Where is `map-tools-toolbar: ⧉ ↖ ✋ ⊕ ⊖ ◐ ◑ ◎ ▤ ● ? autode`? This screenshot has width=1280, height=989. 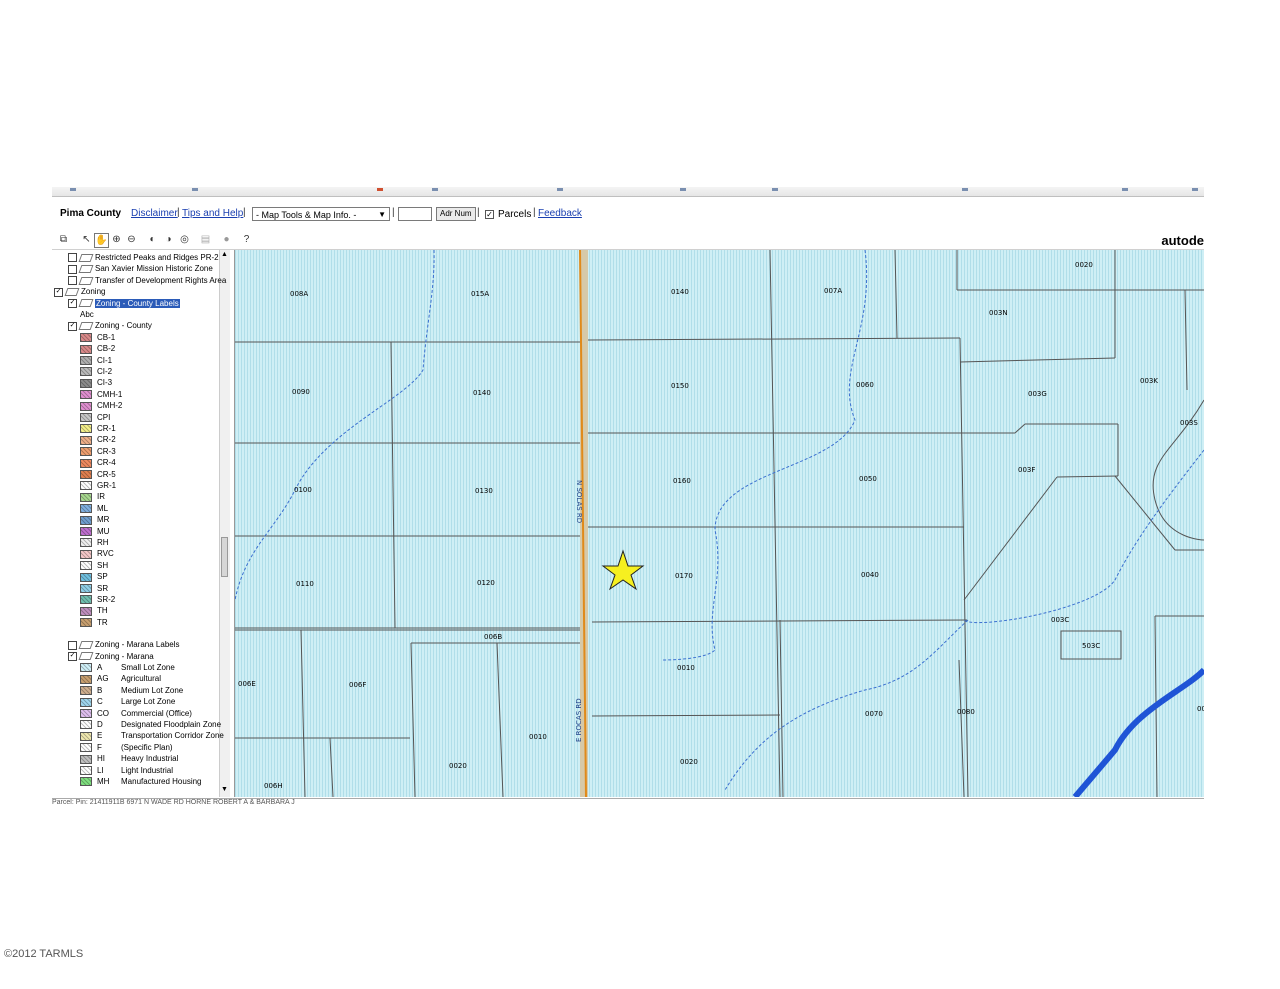 map-tools-toolbar: ⧉ ↖ ✋ ⊕ ⊖ ◐ ◑ ◎ ▤ ● ? autode is located at coordinates (628, 240).